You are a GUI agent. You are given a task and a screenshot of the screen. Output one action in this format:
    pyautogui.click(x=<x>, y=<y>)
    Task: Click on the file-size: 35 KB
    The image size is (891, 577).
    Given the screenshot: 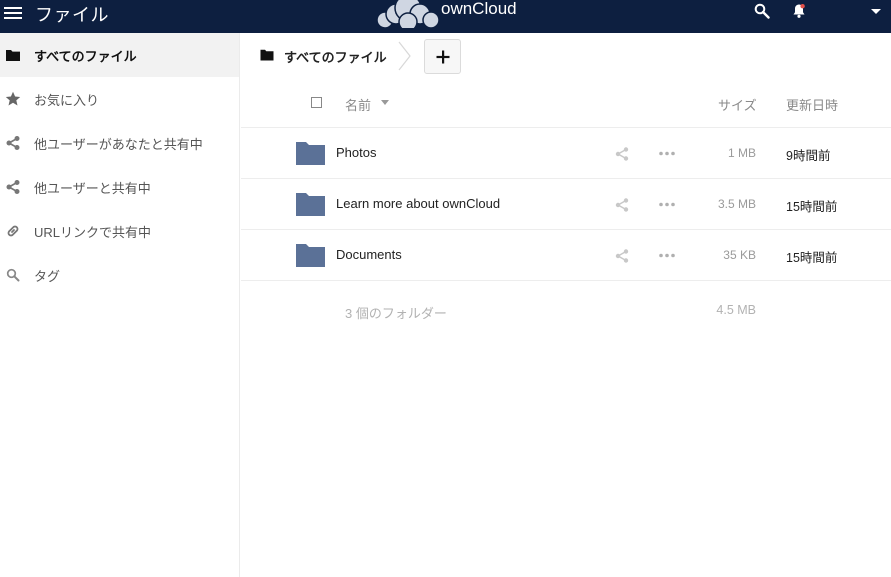 What is the action you would take?
    pyautogui.click(x=739, y=255)
    